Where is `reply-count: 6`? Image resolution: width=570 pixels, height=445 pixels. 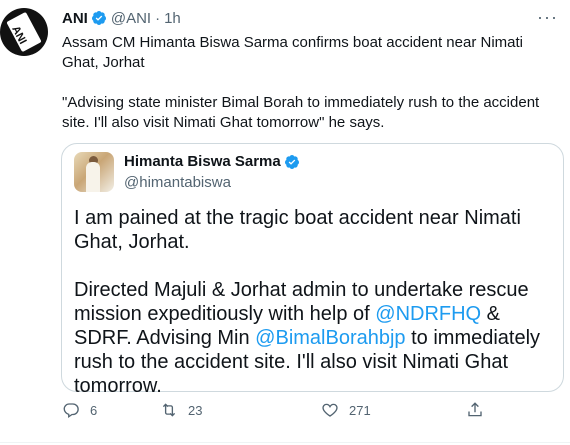 reply-count: 6 is located at coordinates (94, 410).